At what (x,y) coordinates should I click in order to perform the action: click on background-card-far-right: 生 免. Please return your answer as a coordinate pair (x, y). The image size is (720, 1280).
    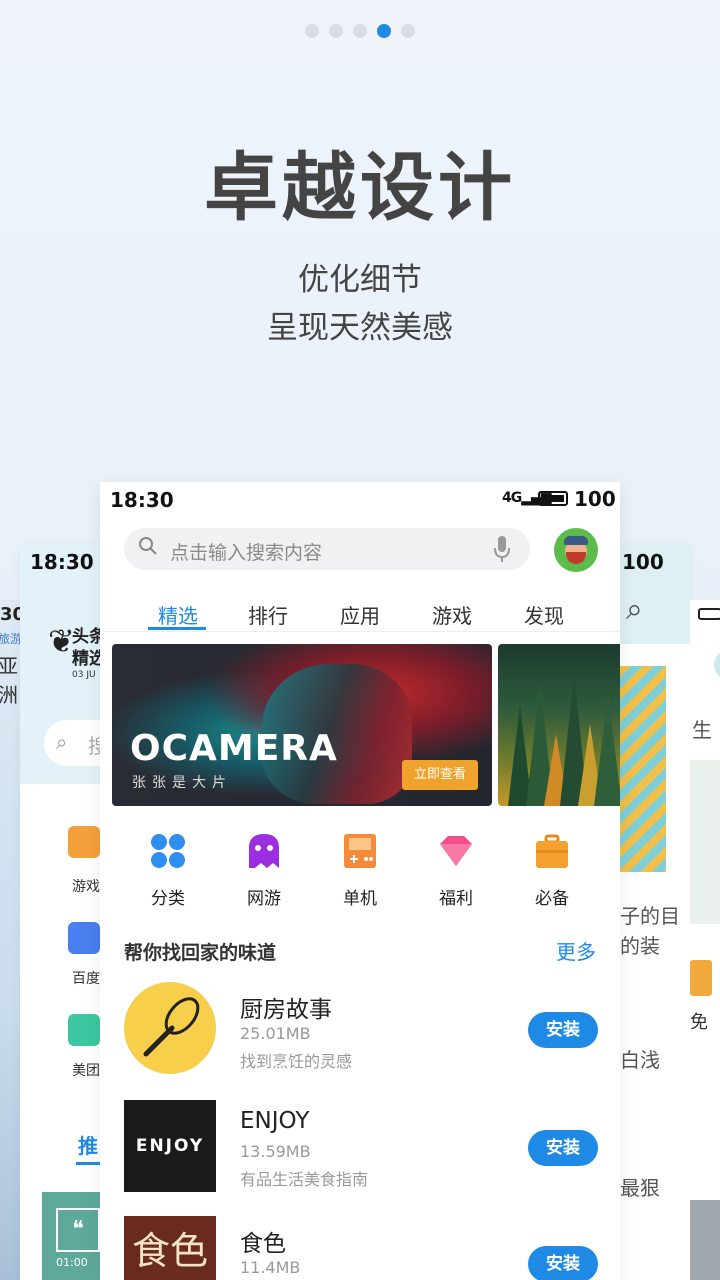
    Looking at the image, I should click on (705, 940).